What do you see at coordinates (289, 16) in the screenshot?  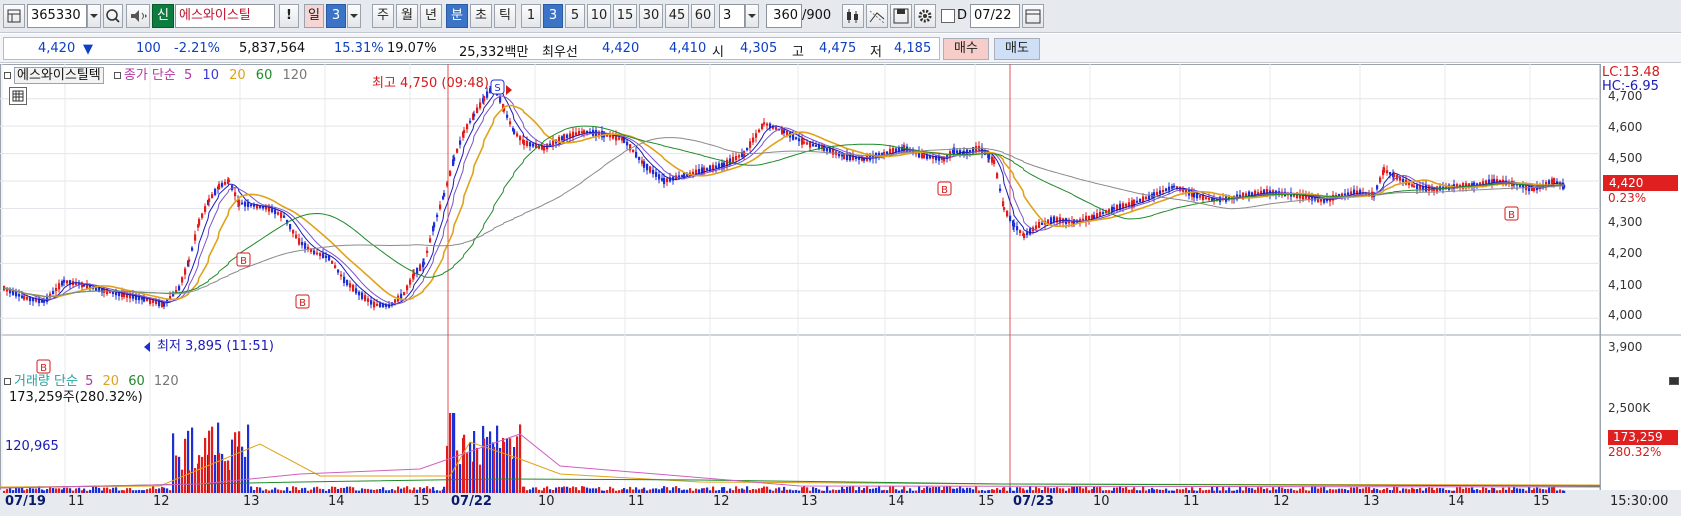 I see `alert-button: !` at bounding box center [289, 16].